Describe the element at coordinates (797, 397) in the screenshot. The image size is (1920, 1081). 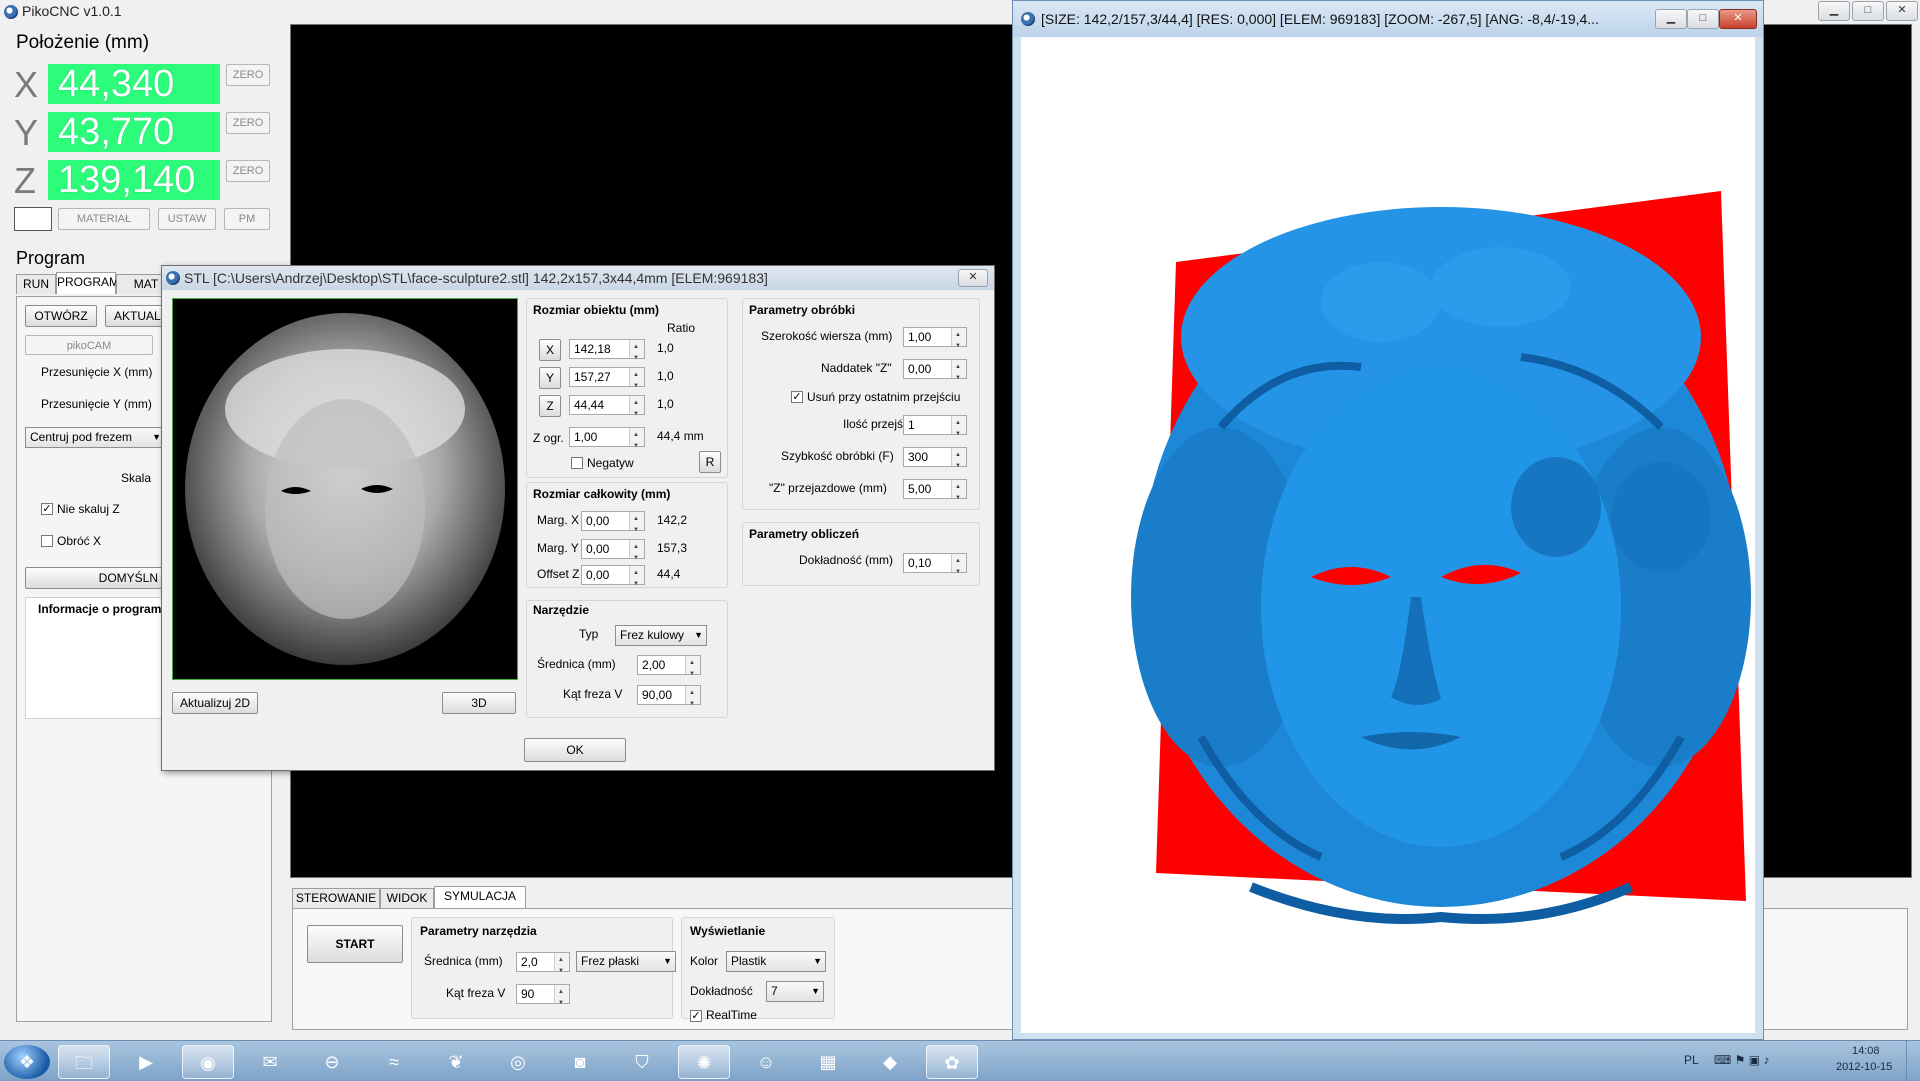
I see `remove-last-checkbox: ✓` at that location.